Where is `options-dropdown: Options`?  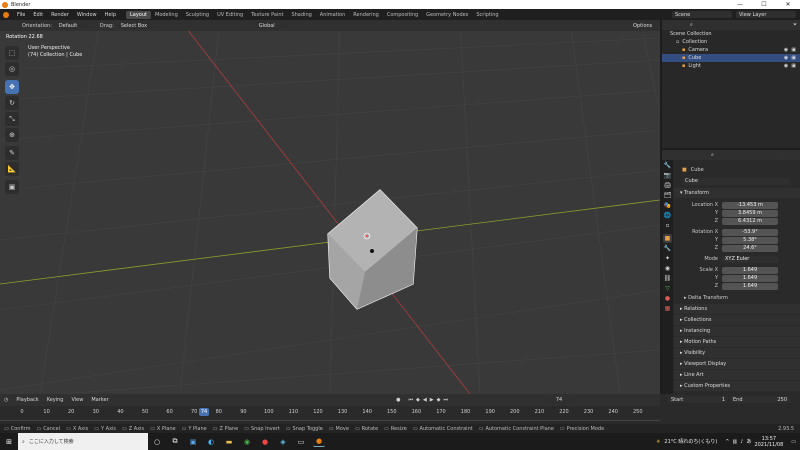
options-dropdown: Options is located at coordinates (643, 25).